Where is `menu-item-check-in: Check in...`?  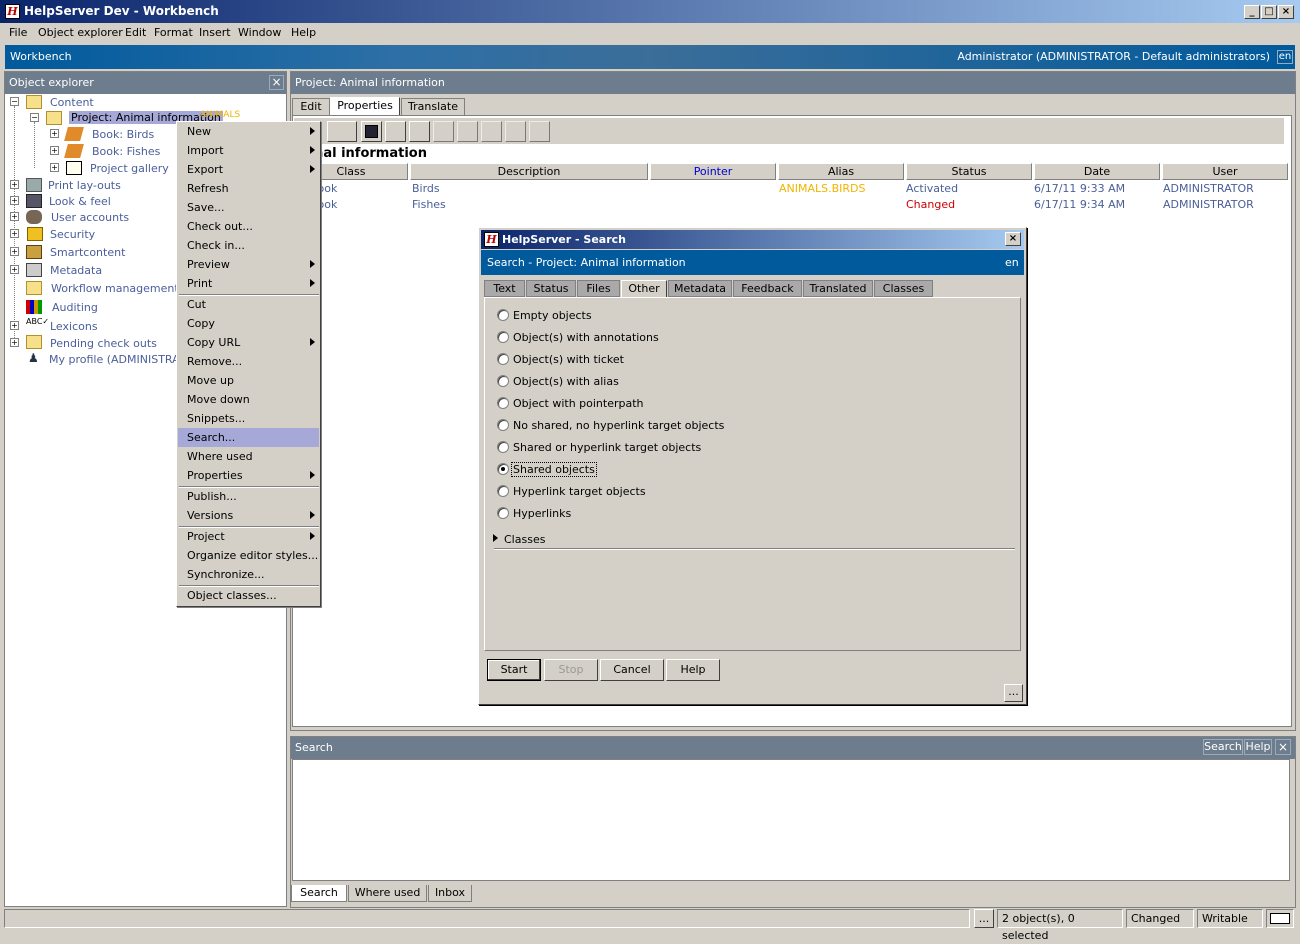 menu-item-check-in: Check in... is located at coordinates (249, 245).